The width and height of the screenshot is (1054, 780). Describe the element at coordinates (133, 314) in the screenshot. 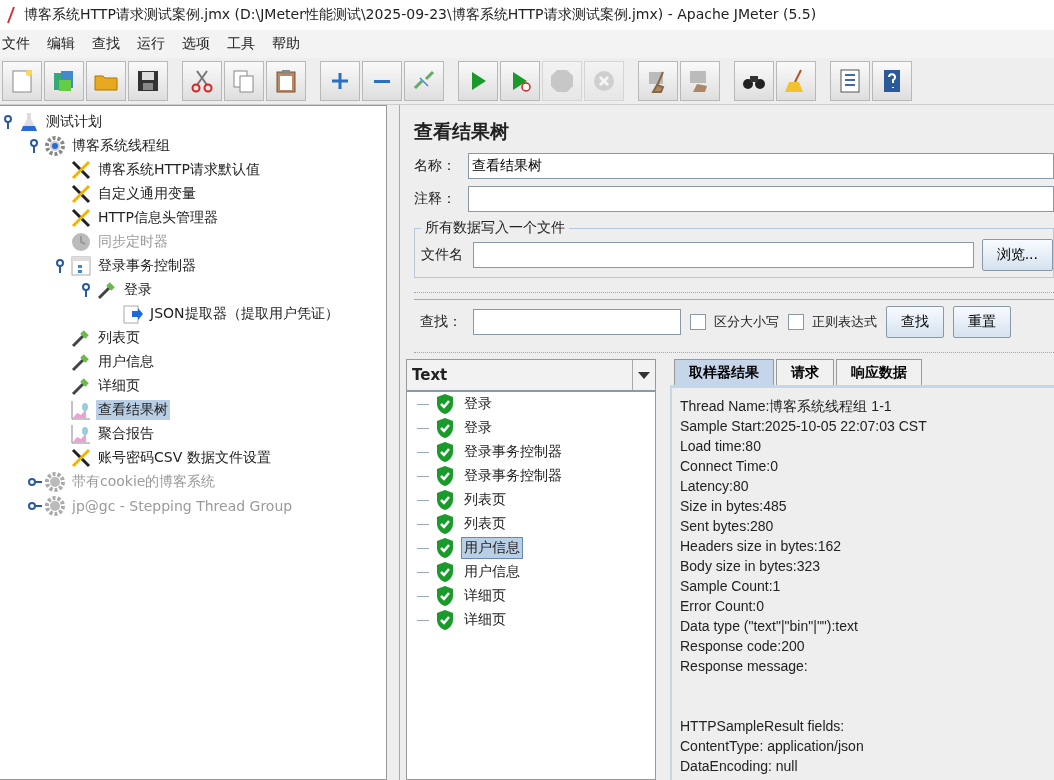

I see `document-arrow-icon` at that location.